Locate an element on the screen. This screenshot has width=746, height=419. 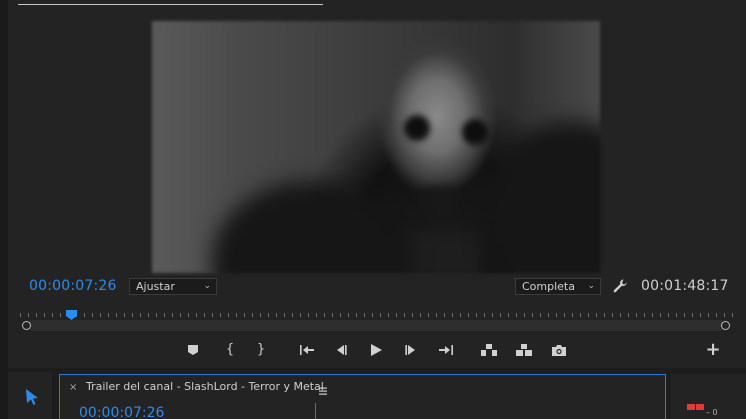
lift-button is located at coordinates (489, 350).